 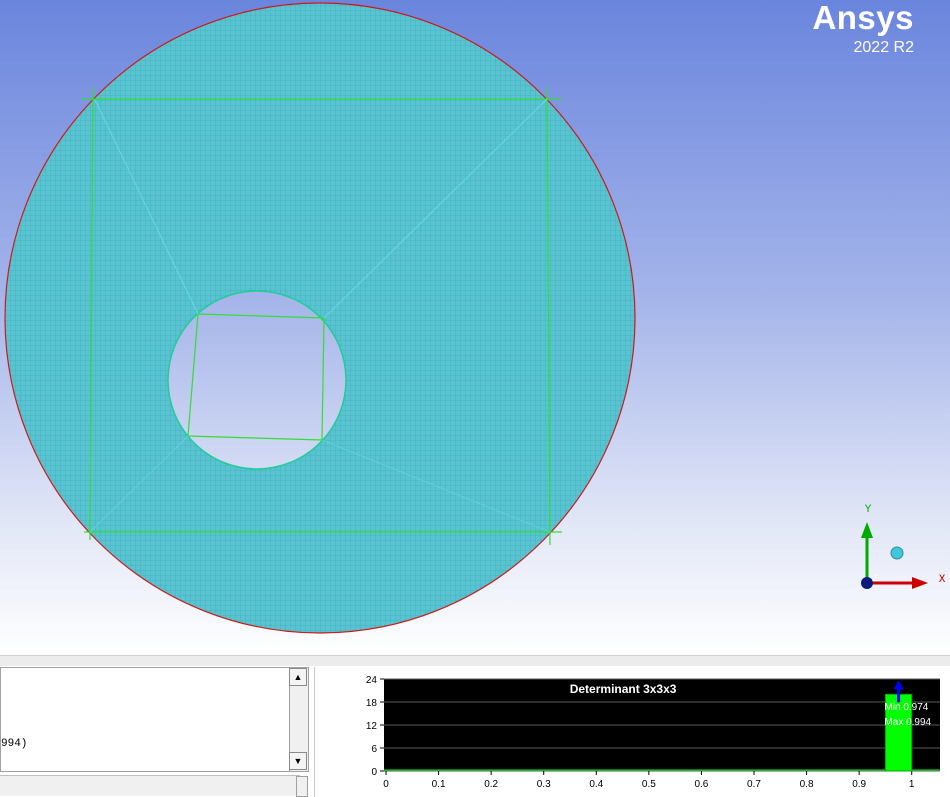 I want to click on scrollbar-corner, so click(x=302, y=786).